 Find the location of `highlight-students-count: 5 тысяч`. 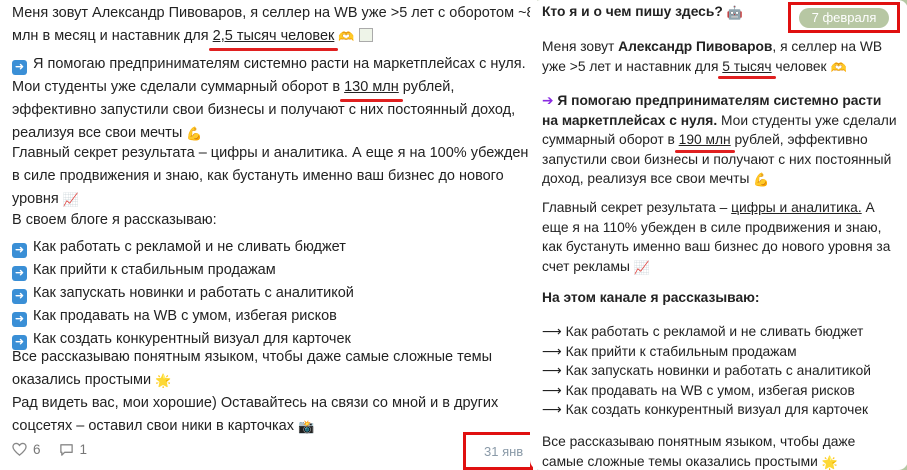

highlight-students-count: 5 тысяч is located at coordinates (747, 68).